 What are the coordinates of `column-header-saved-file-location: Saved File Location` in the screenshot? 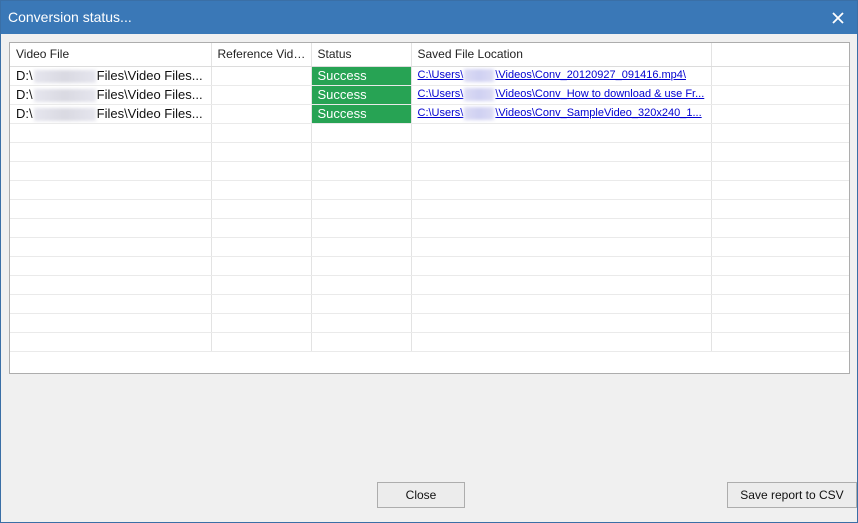 It's located at (561, 55).